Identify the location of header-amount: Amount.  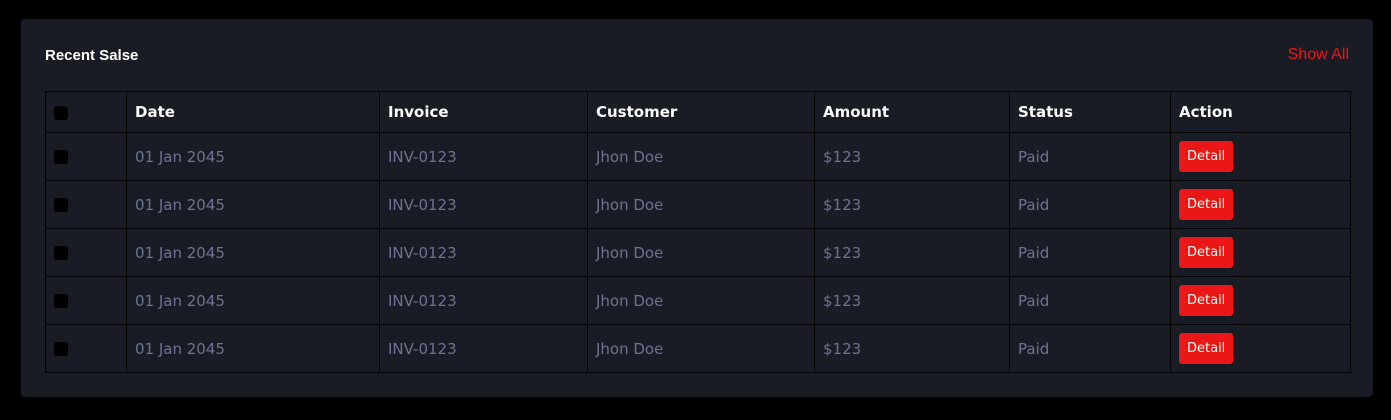
(912, 112).